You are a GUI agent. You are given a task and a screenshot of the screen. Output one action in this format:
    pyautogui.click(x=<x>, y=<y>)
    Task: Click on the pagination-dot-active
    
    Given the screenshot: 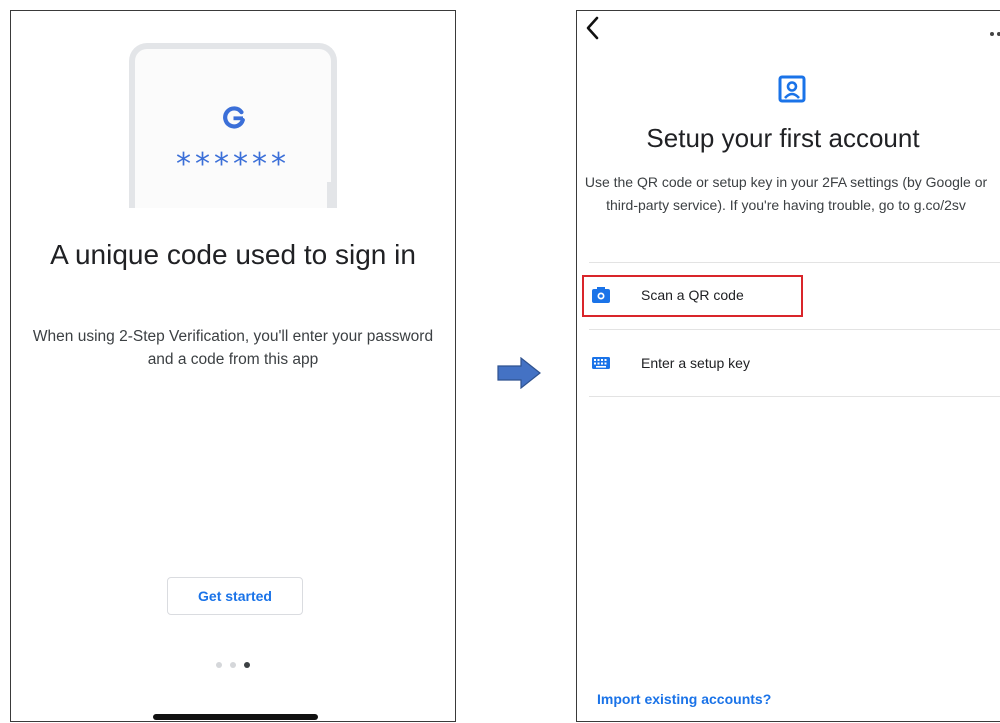 What is the action you would take?
    pyautogui.click(x=247, y=665)
    